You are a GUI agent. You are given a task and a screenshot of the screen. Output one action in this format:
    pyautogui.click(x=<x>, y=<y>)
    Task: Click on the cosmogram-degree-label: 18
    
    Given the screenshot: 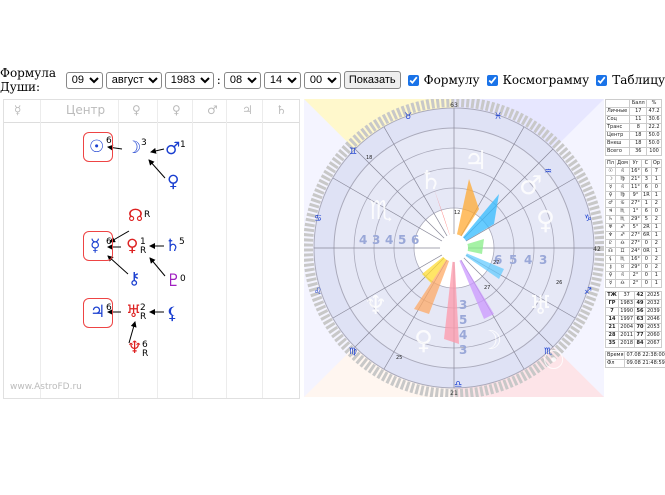 What is the action you would take?
    pyautogui.click(x=369, y=158)
    